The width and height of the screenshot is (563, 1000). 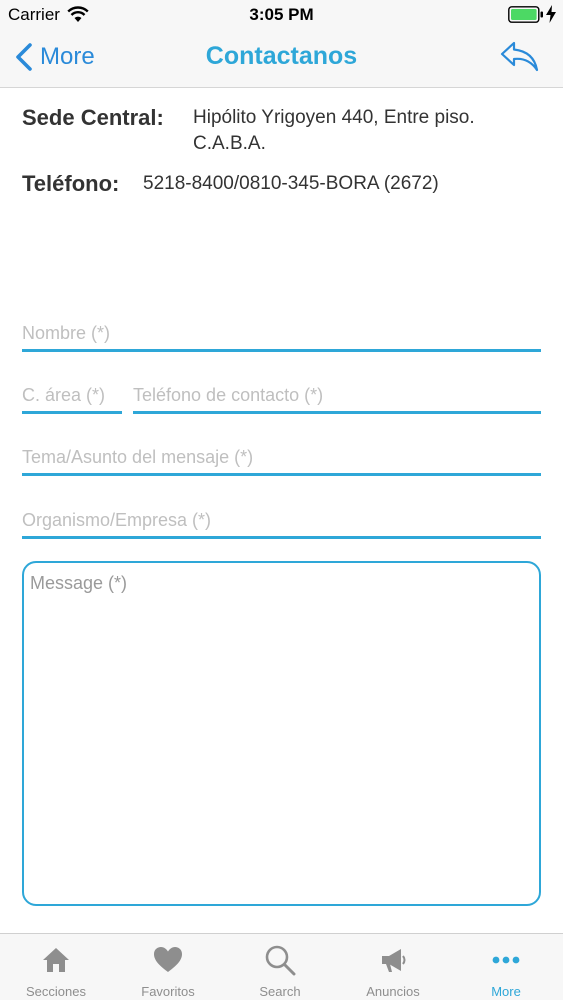 What do you see at coordinates (280, 960) in the screenshot?
I see `search-icon` at bounding box center [280, 960].